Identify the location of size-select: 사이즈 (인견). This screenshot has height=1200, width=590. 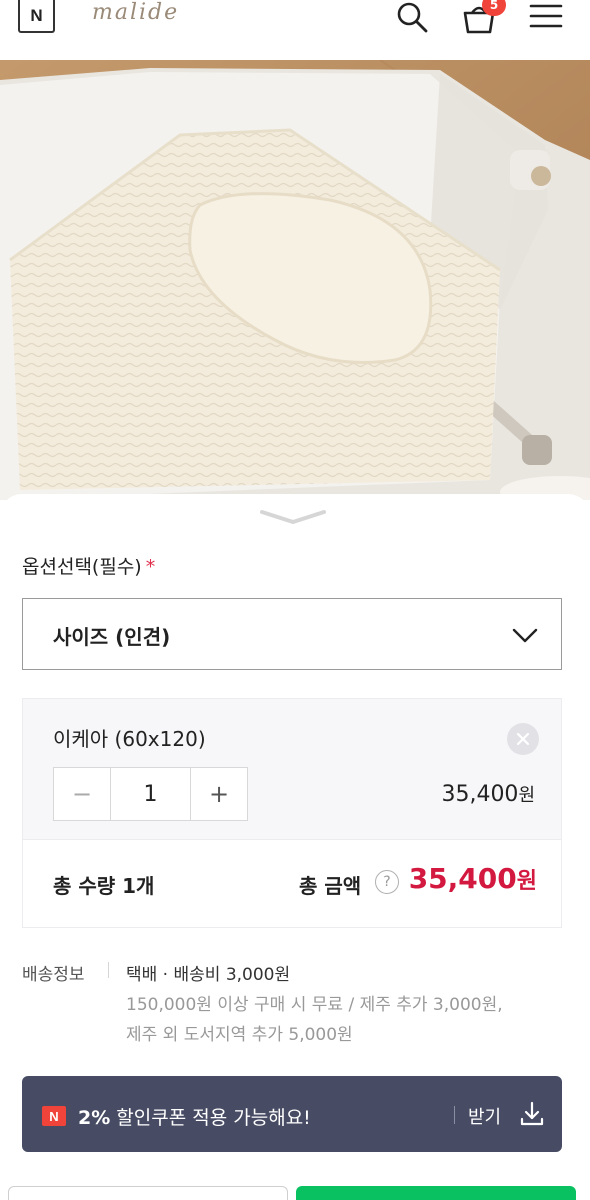
(292, 634).